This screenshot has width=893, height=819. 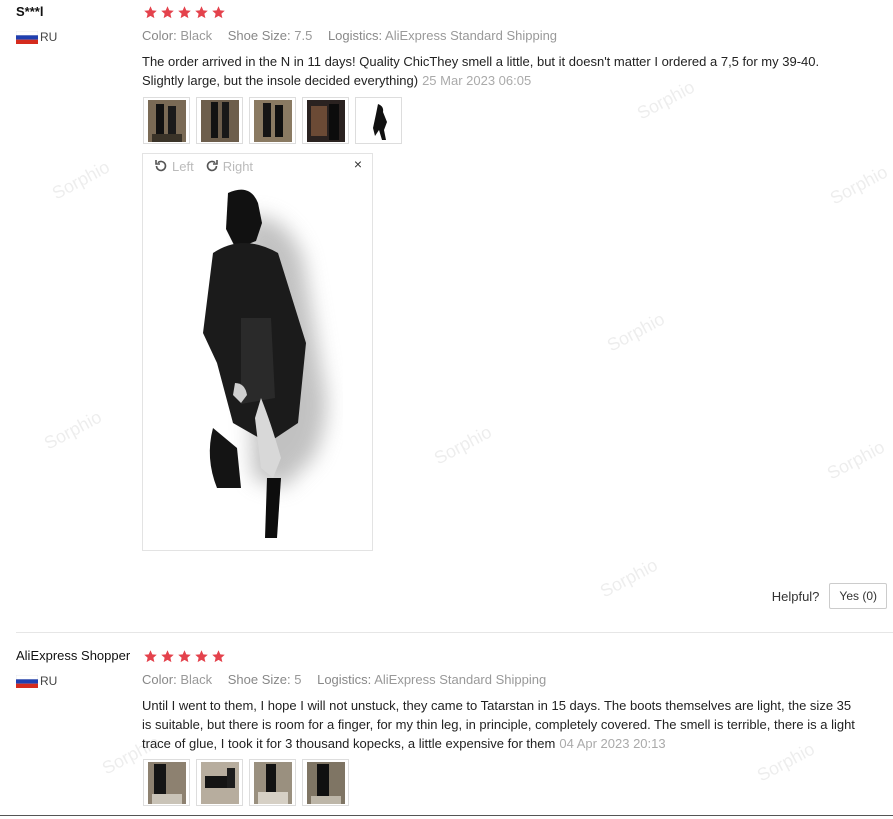 I want to click on rotate-left-button: Left, so click(x=173, y=166).